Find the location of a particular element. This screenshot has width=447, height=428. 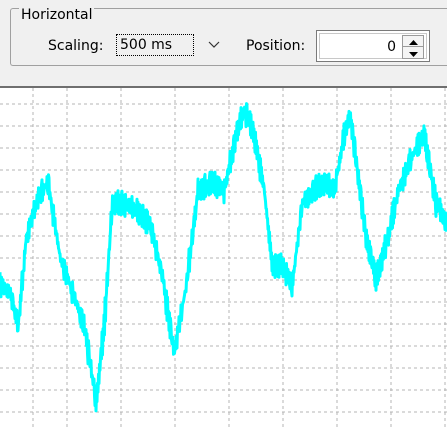

position-field: 0 is located at coordinates (373, 46).